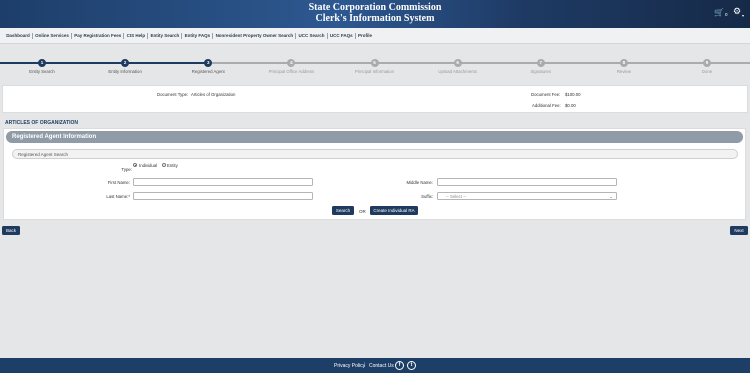 The height and width of the screenshot is (373, 750). I want to click on site-footer: Privacy Policy | Contact Us f t, so click(375, 365).